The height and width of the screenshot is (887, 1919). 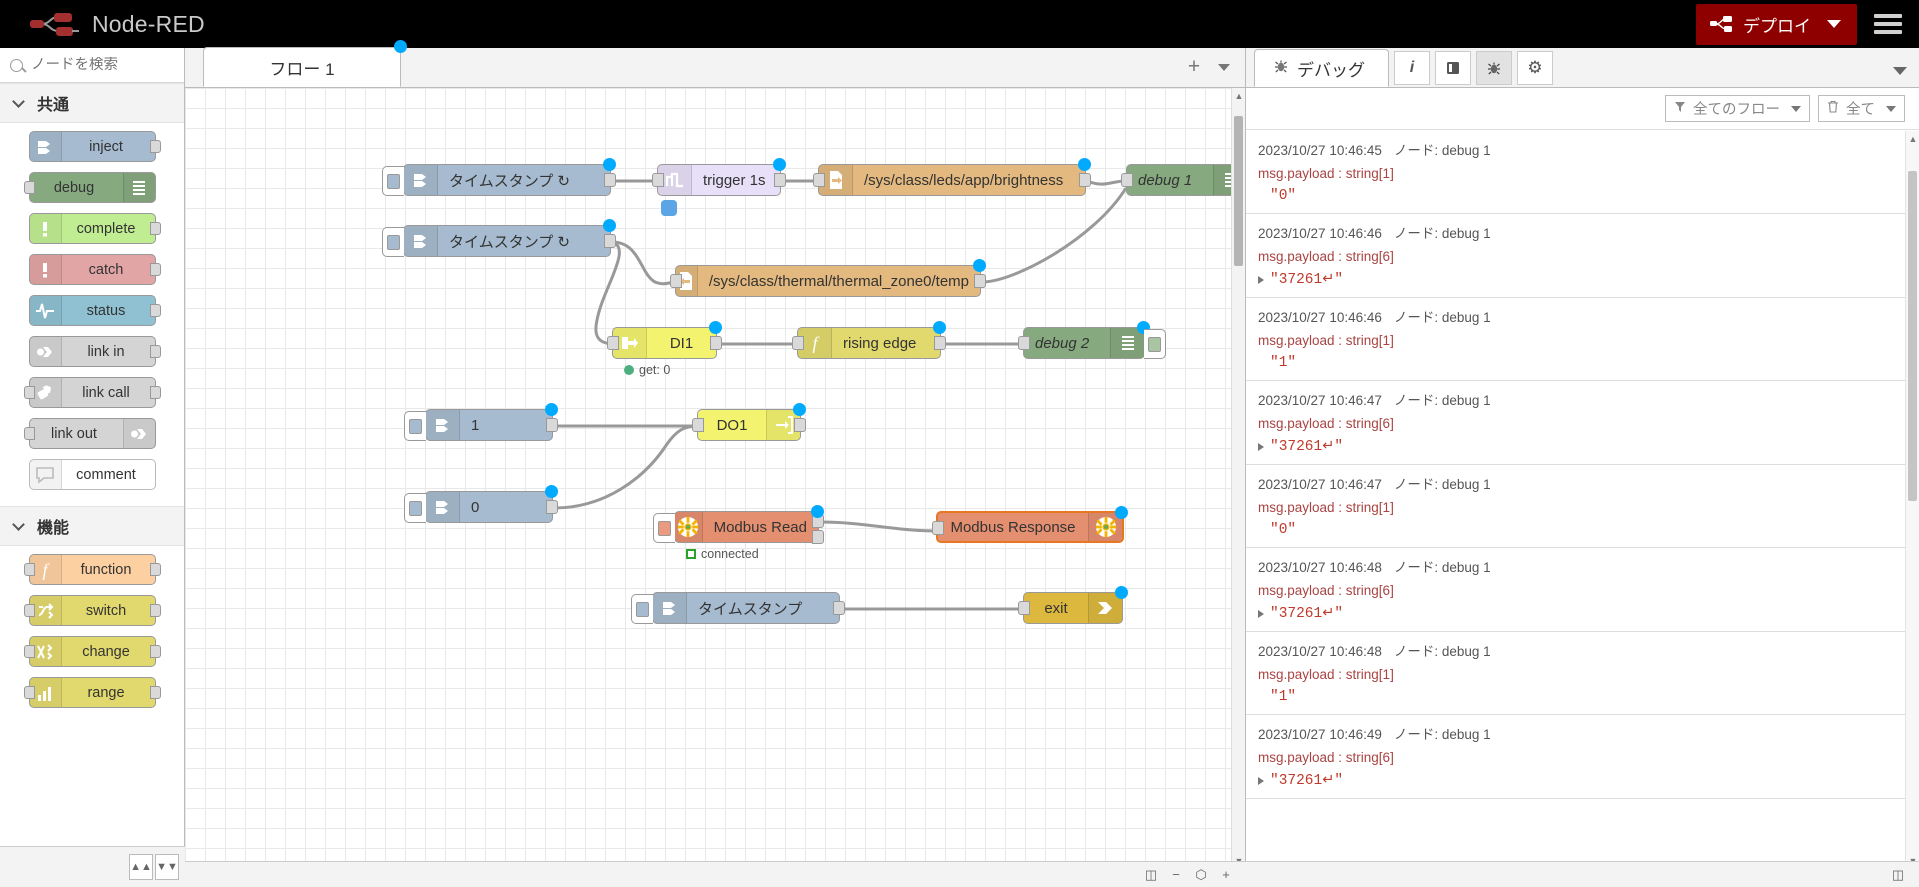 I want to click on flow-node-di1: DI1, so click(x=664, y=340).